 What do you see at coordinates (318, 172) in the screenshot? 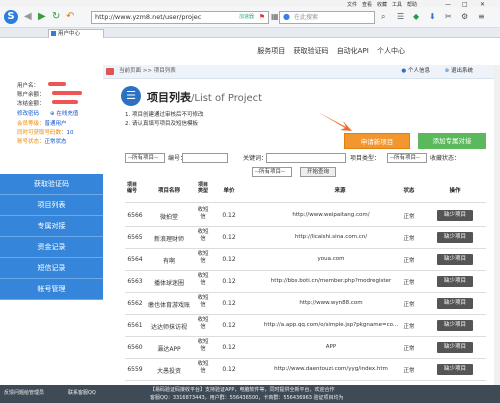
I see `query-button: 开始查询` at bounding box center [318, 172].